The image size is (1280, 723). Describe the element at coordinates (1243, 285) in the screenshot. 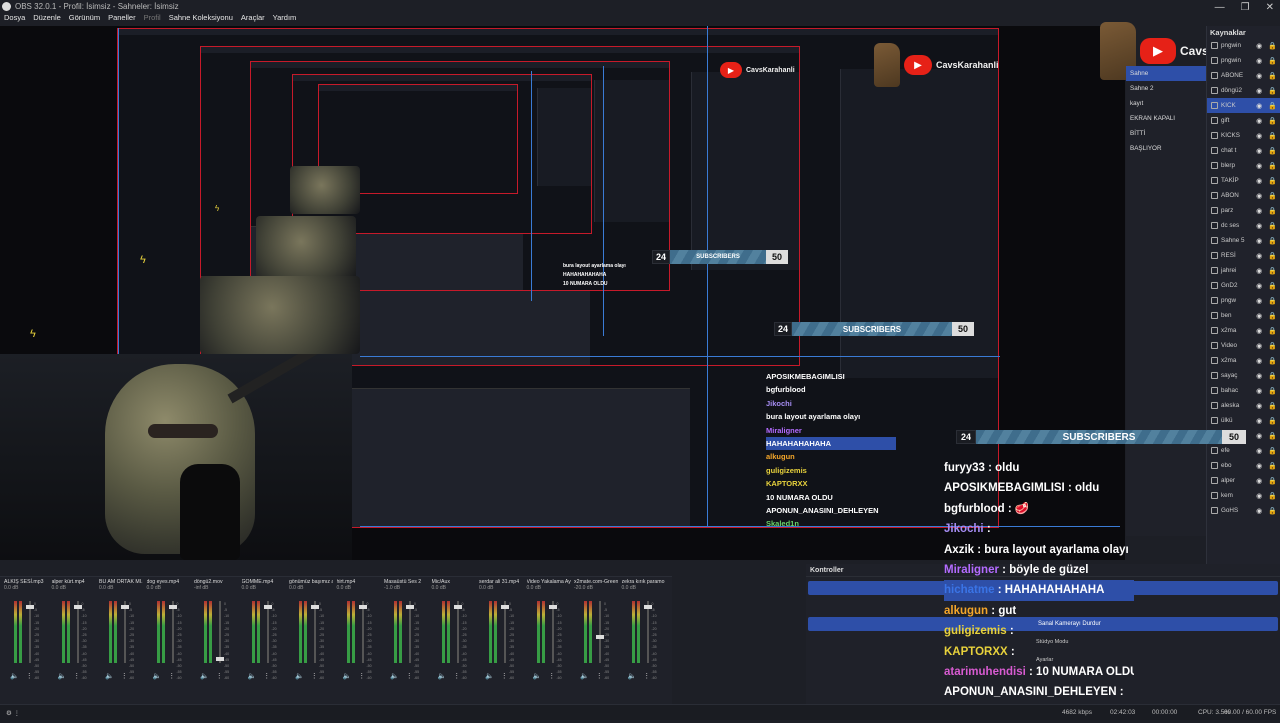

I see `source-item: GnD2 ◉ 🔒` at that location.